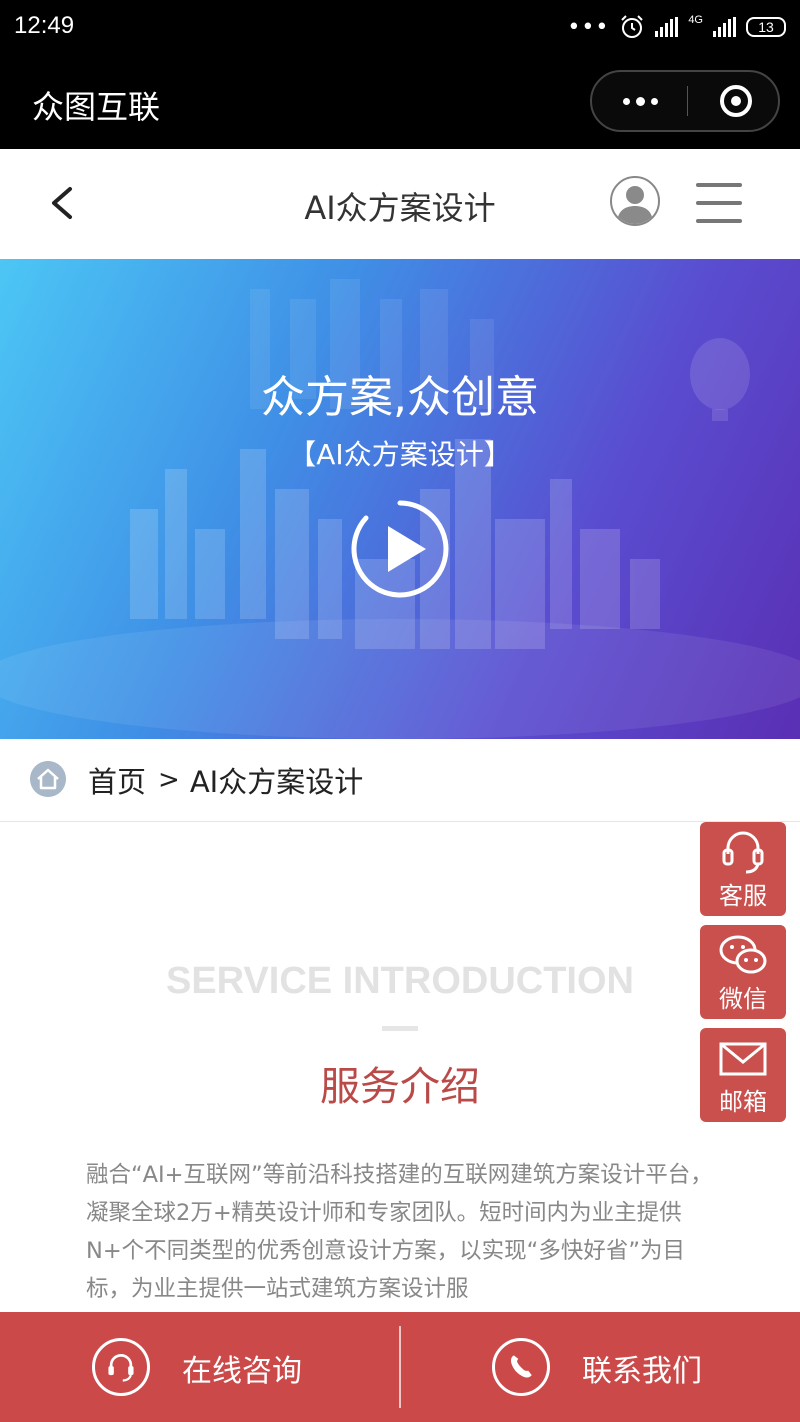 The image size is (800, 1422). I want to click on capsule-menu, so click(685, 101).